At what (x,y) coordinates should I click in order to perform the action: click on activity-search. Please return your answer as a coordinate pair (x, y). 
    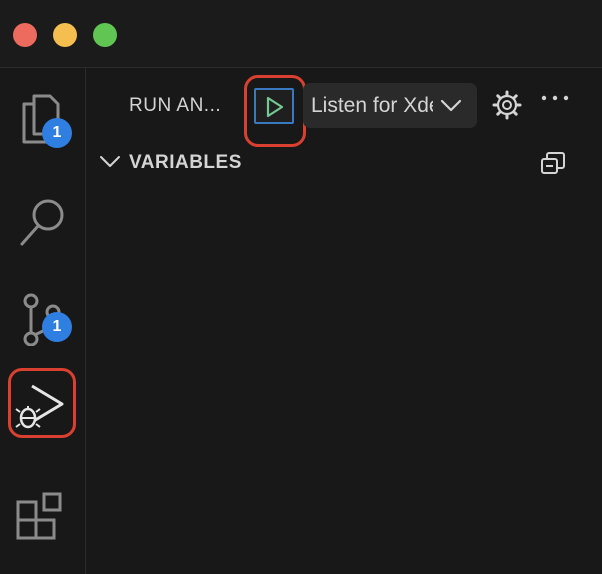
    Looking at the image, I should click on (43, 218).